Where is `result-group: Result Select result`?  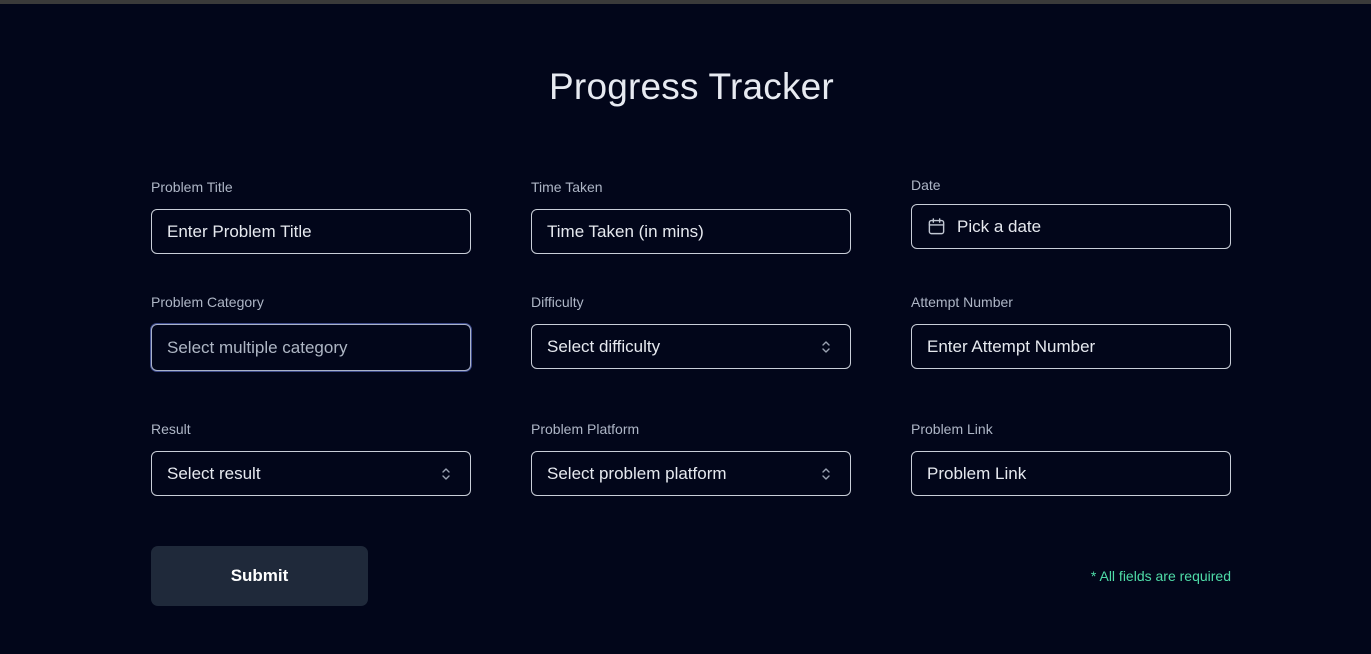 result-group: Result Select result is located at coordinates (311, 458).